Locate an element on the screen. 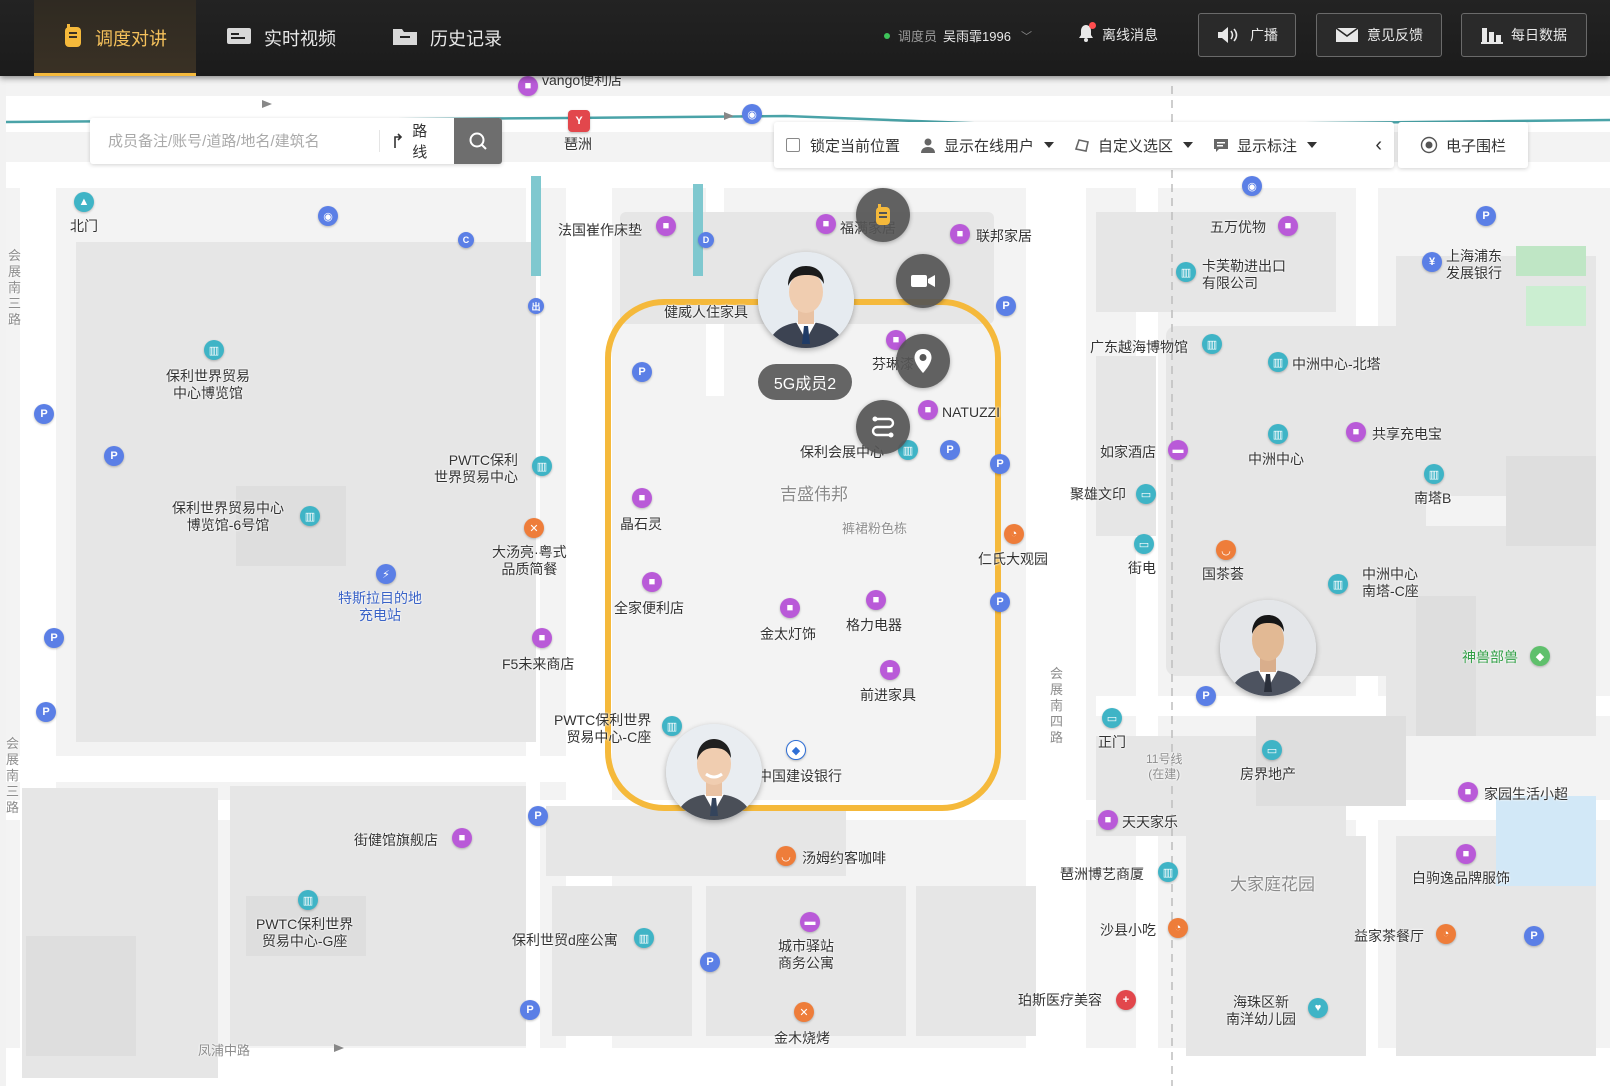 The height and width of the screenshot is (1086, 1610). charging-icon: ▭ is located at coordinates (1144, 544).